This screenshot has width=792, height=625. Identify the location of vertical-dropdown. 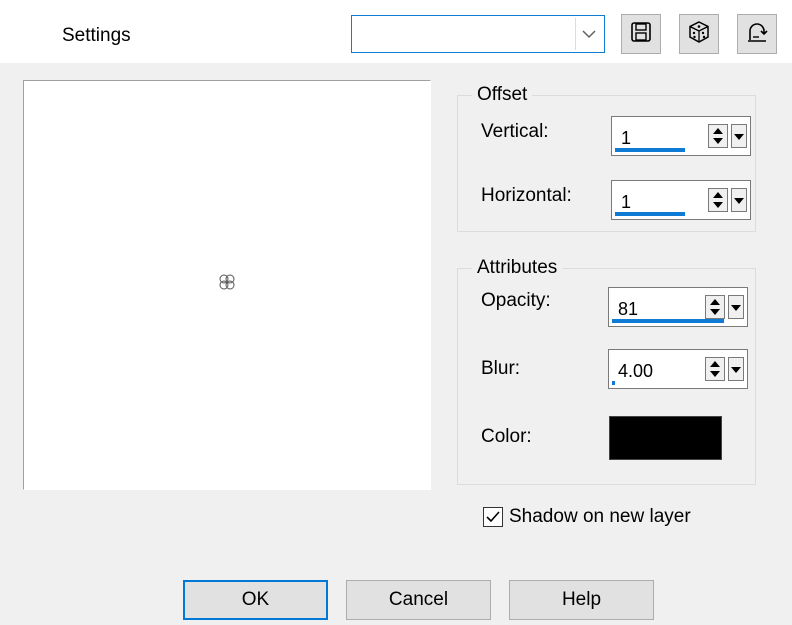
(739, 136).